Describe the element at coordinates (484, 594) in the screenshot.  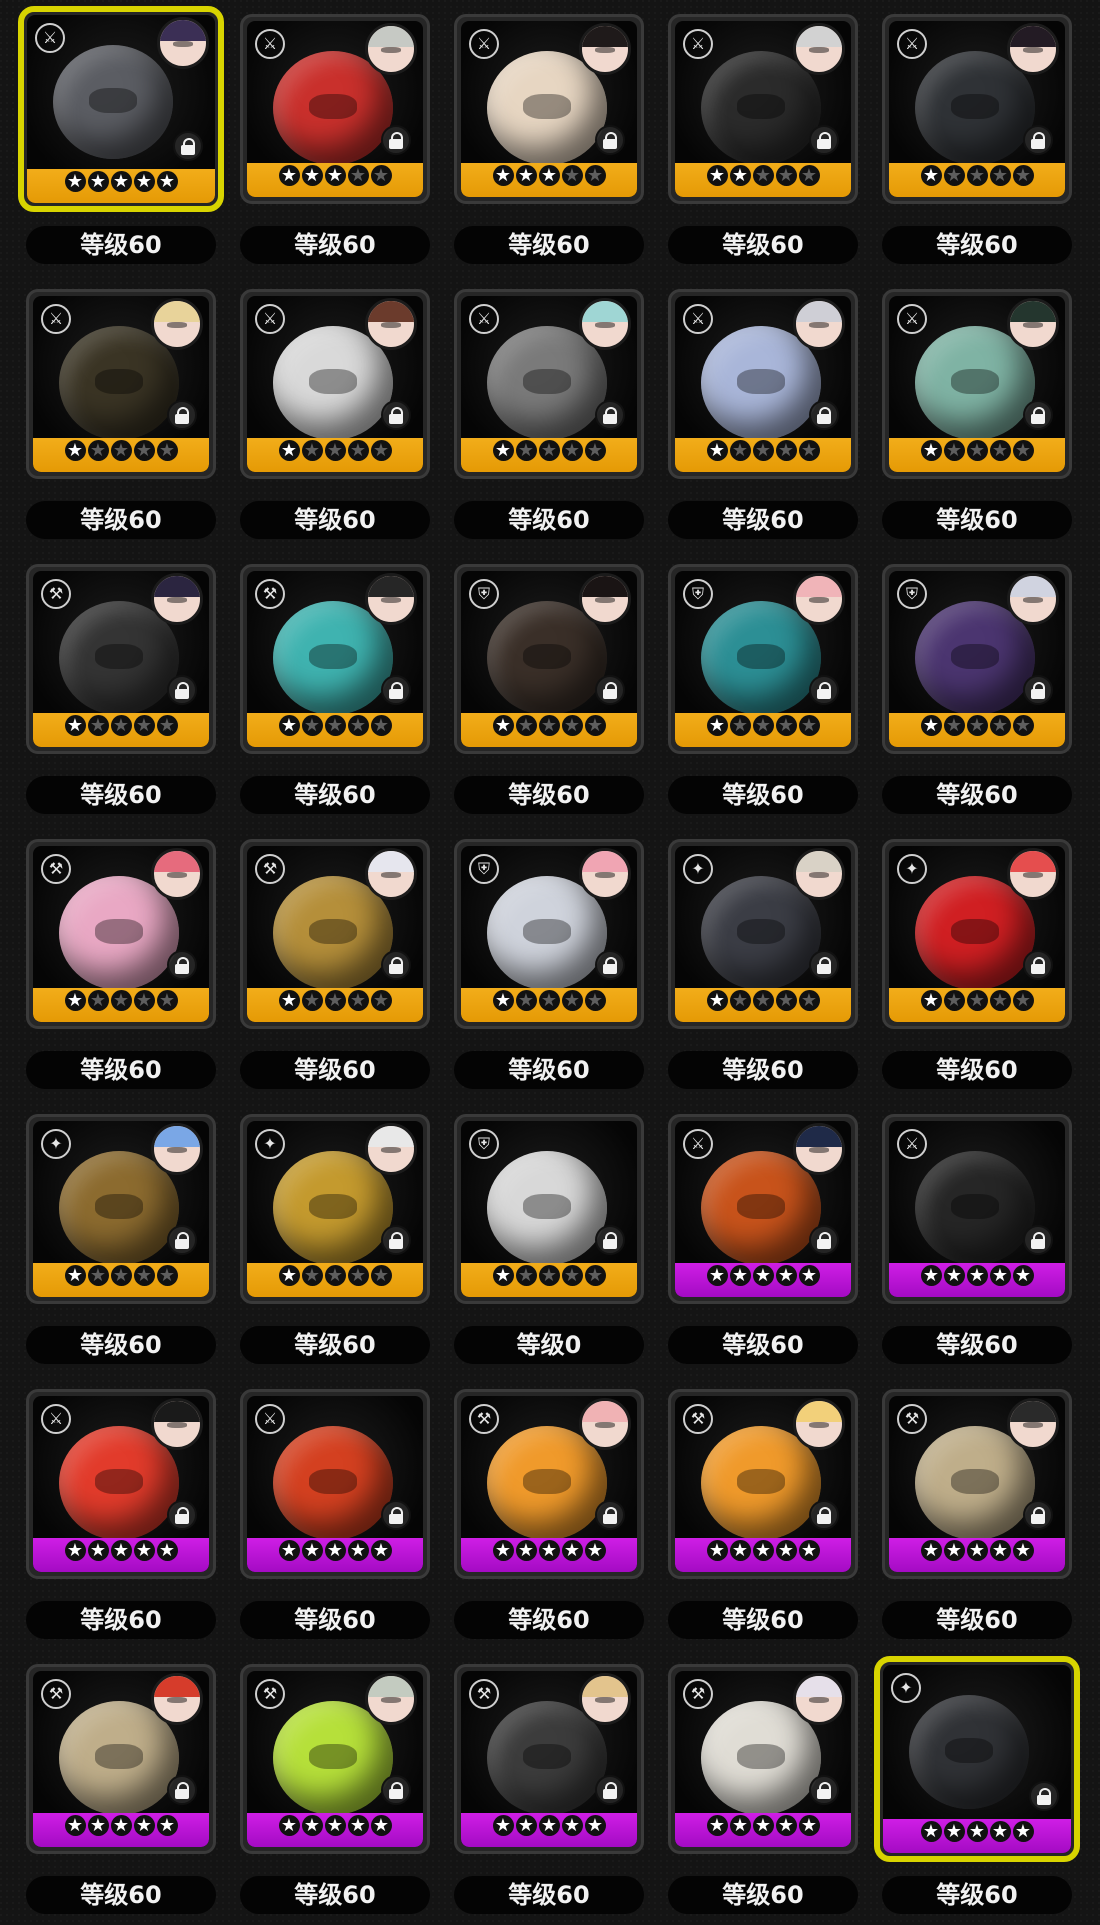
I see `shield-icon: ⛨` at that location.